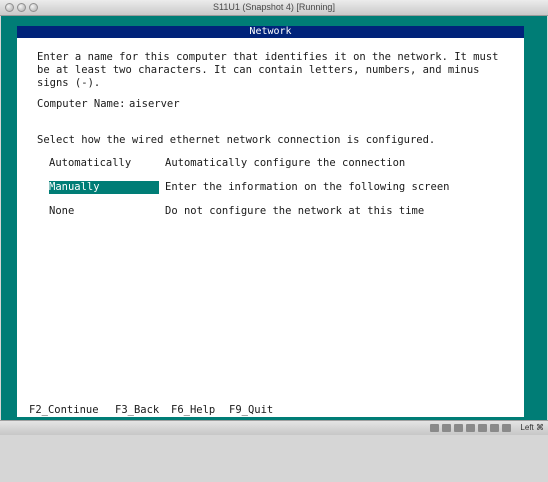 This screenshot has width=548, height=482. I want to click on intro-text-line-3: signs (-)., so click(69, 83).